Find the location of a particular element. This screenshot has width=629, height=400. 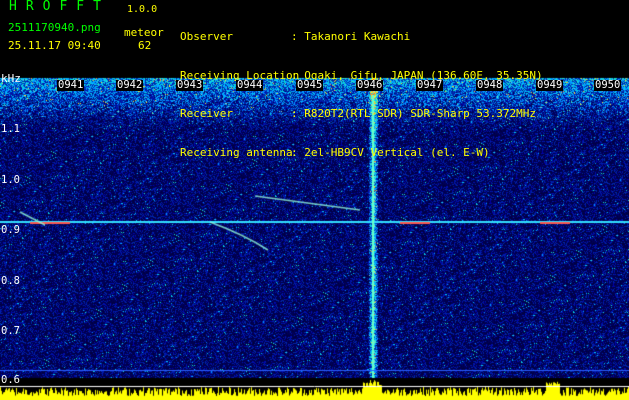

x-tick-label: 0945 is located at coordinates (310, 85).